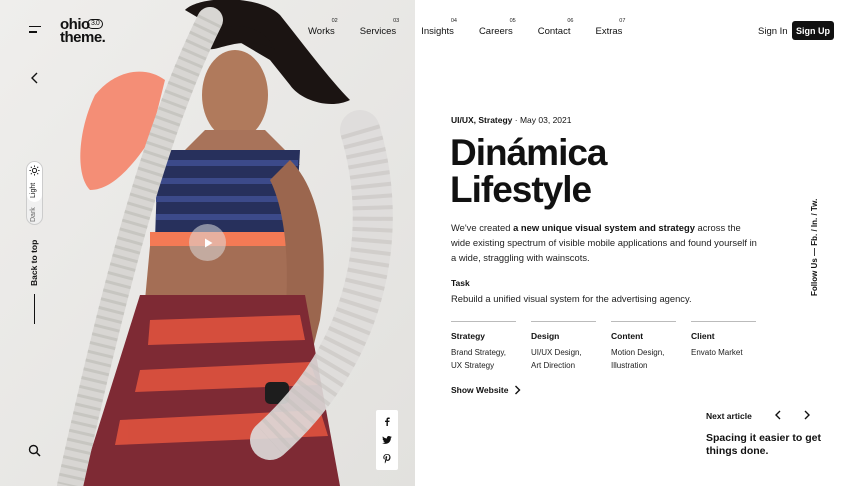 The image size is (850, 486). Describe the element at coordinates (35, 78) in the screenshot. I see `arrow-left-icon` at that location.